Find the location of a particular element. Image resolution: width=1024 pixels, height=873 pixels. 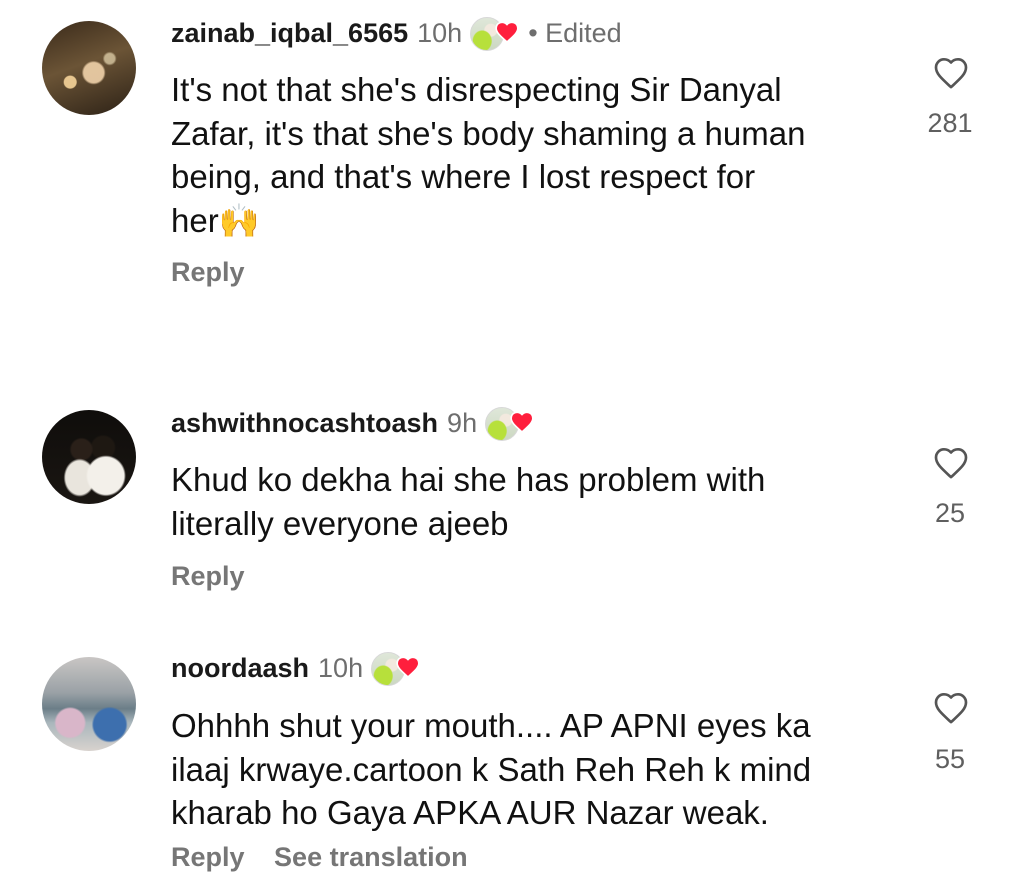

like-count: 55 is located at coordinates (950, 759).